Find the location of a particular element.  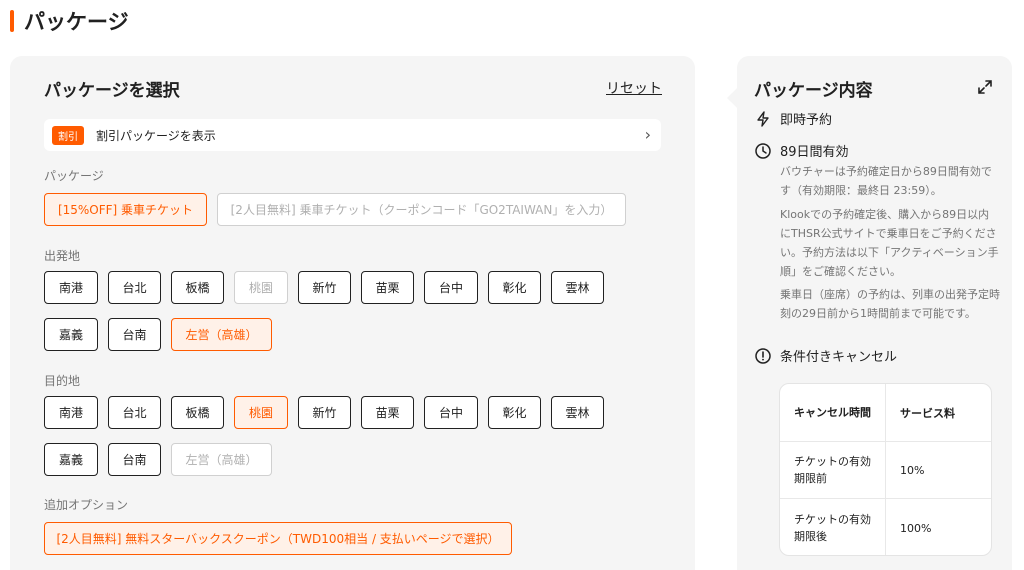

table-row: チケットの有効期限後 100% is located at coordinates (885, 527).